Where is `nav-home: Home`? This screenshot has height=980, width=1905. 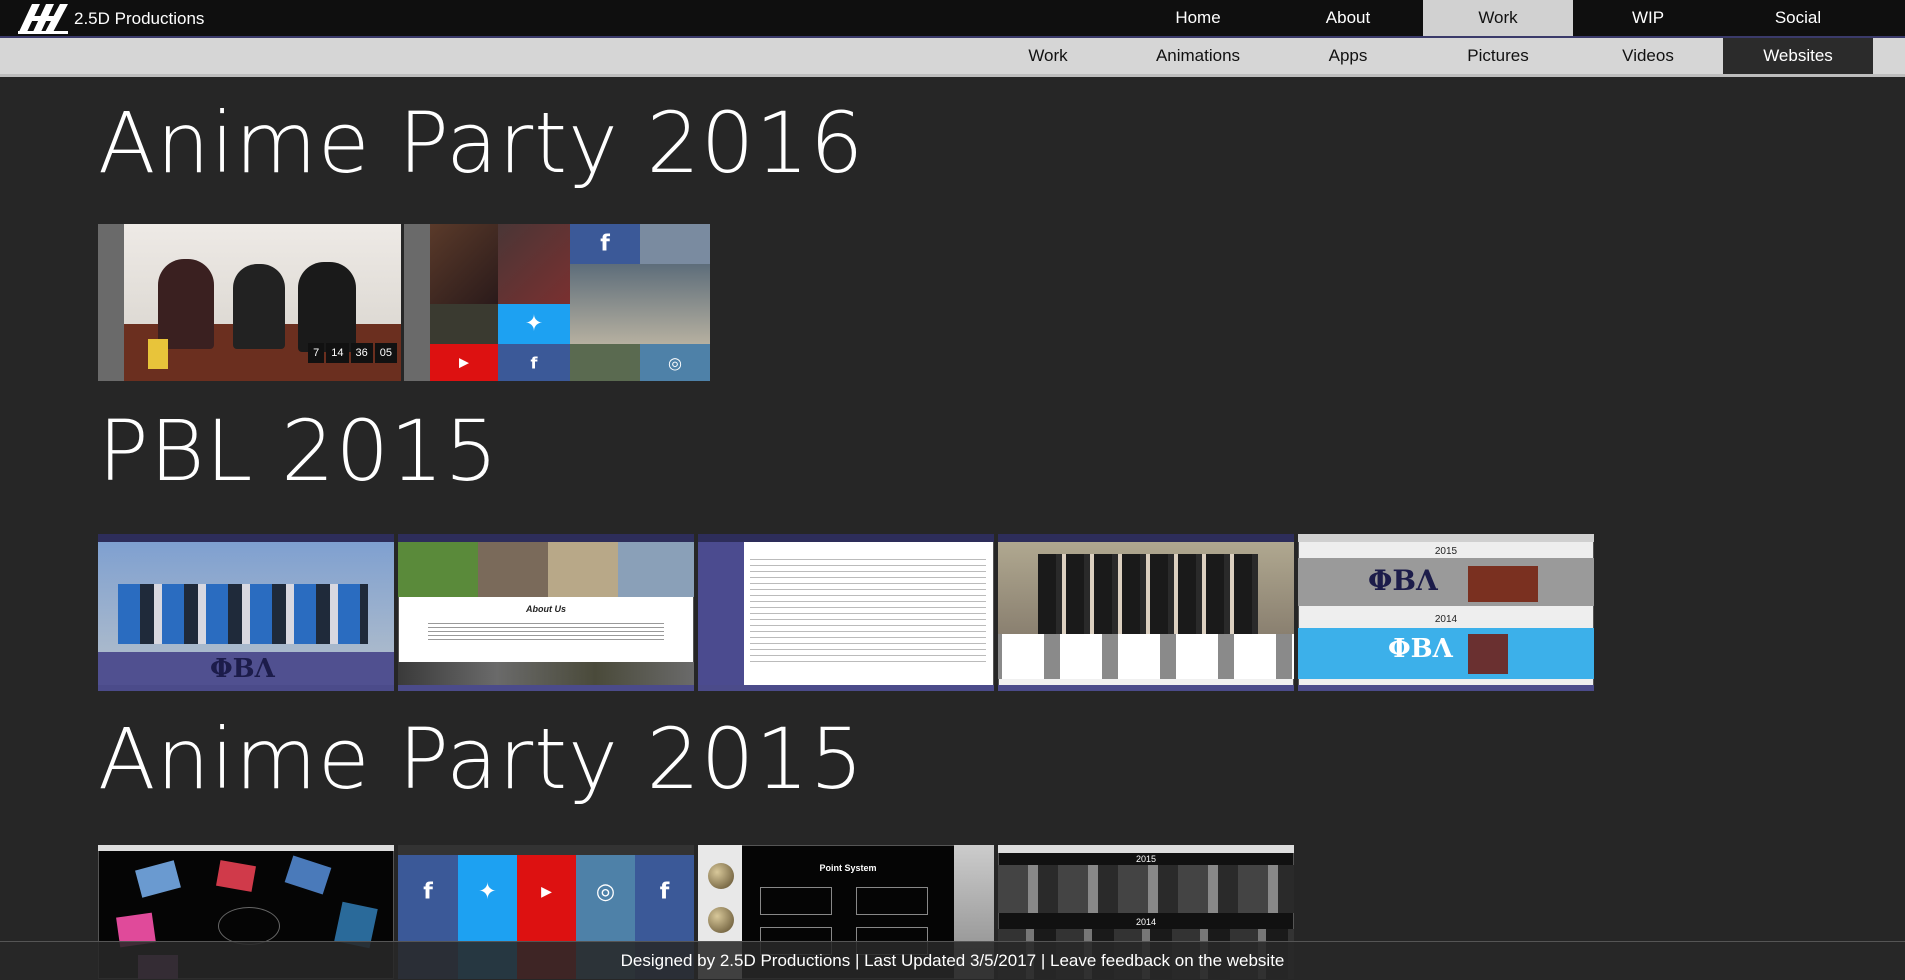 nav-home: Home is located at coordinates (1198, 18).